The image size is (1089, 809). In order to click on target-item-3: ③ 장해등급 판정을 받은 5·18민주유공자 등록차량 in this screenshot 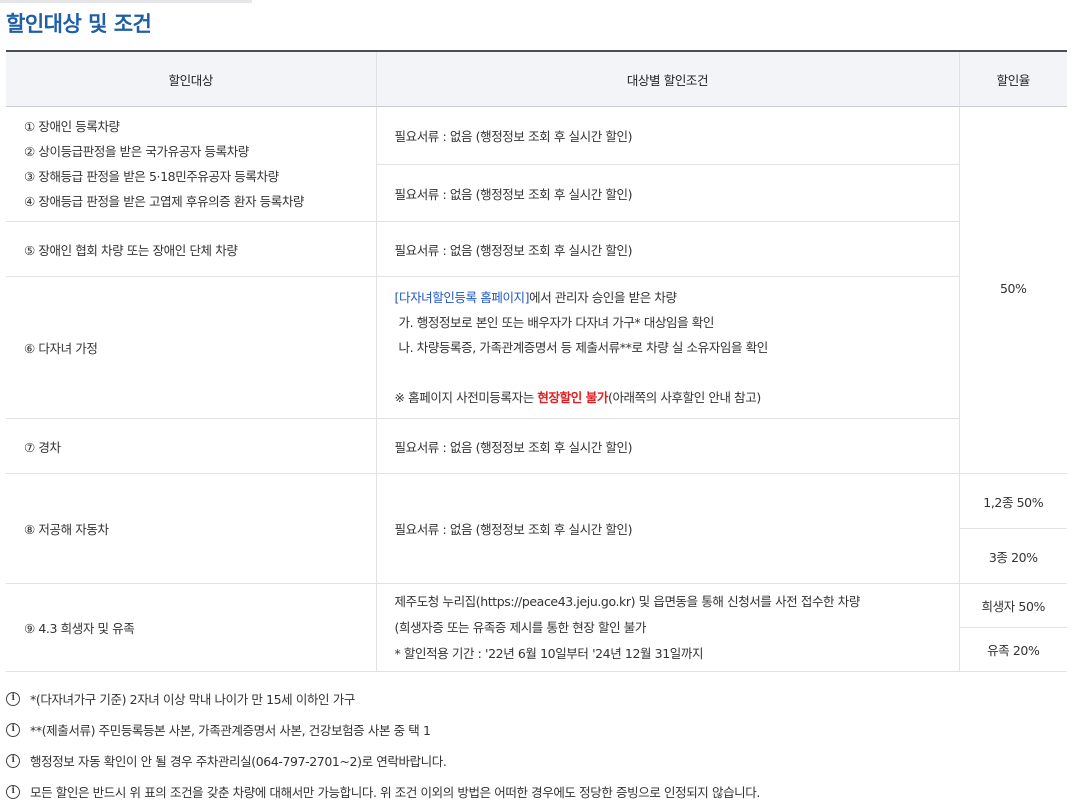, I will do `click(151, 176)`.